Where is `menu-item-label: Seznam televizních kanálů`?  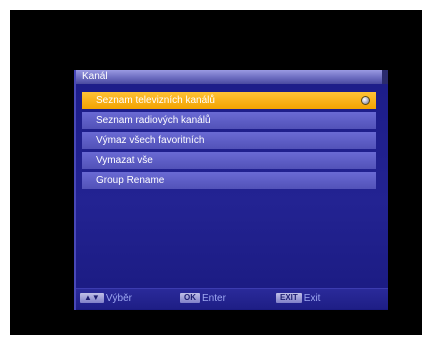 menu-item-label: Seznam televizních kanálů is located at coordinates (155, 100).